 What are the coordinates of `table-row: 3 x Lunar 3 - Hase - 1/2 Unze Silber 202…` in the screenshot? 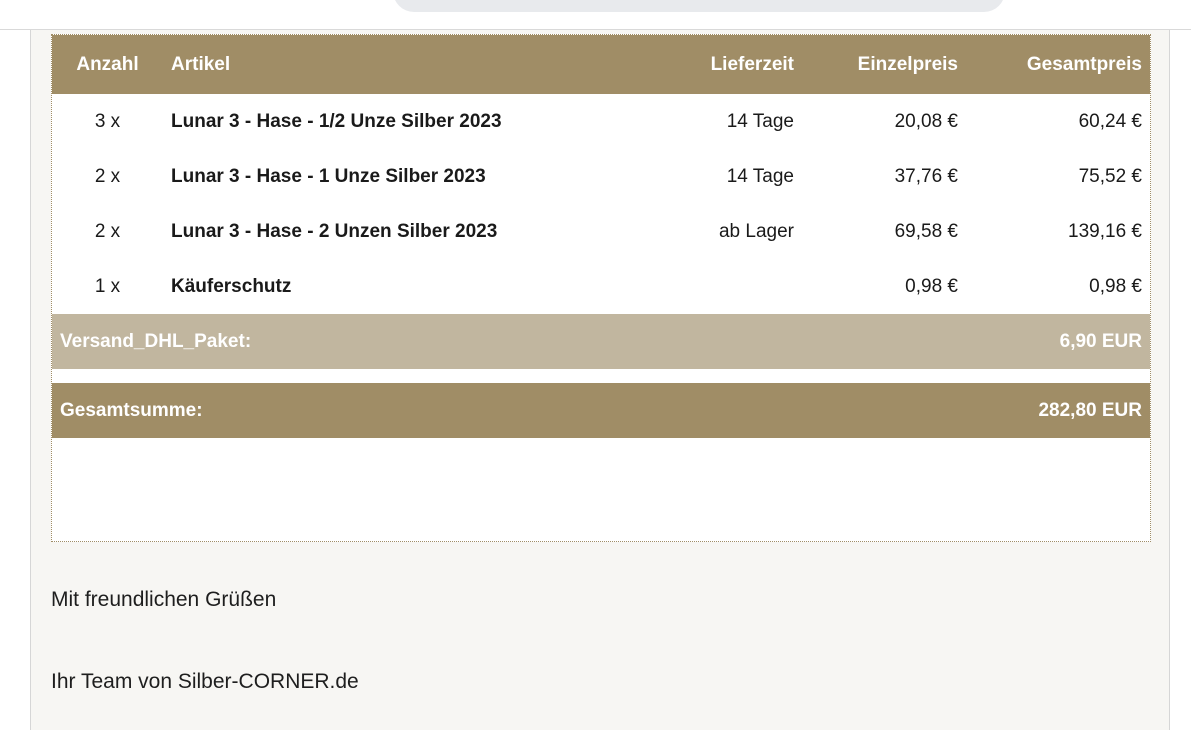 It's located at (601, 121).